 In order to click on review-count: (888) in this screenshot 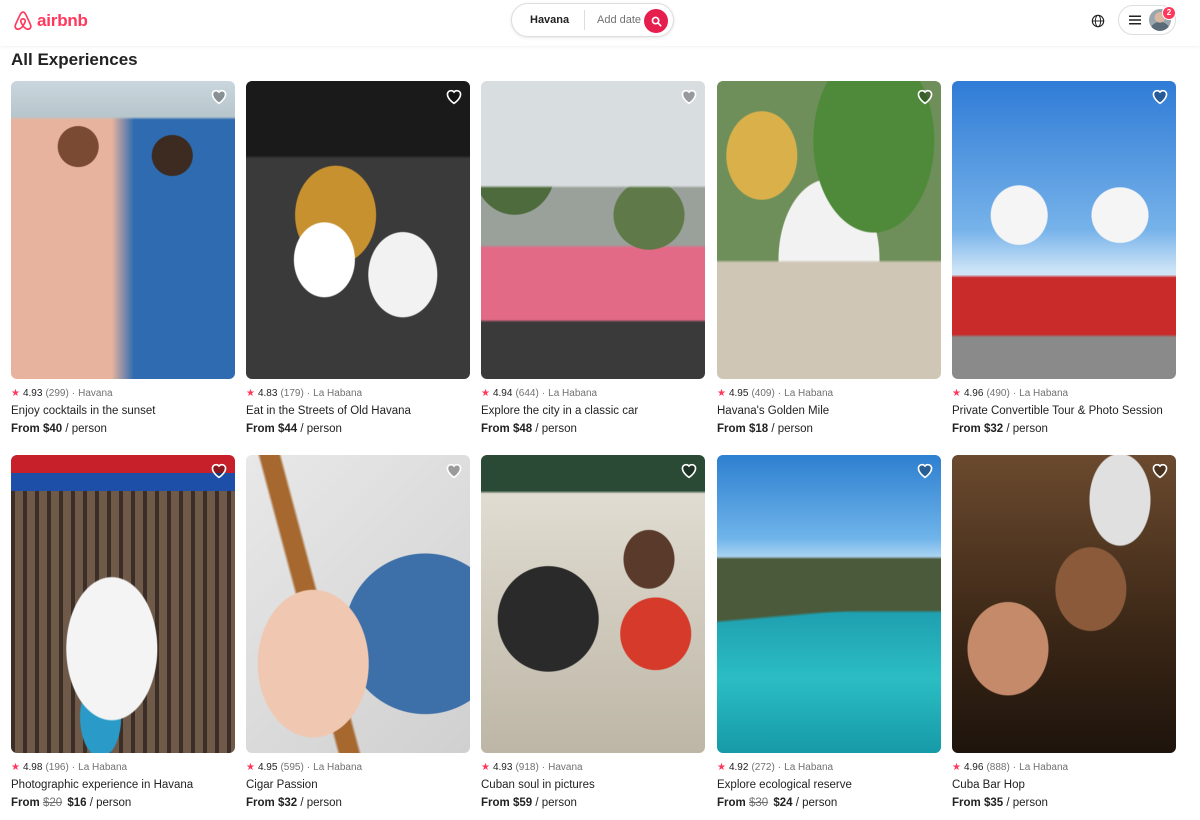, I will do `click(998, 767)`.